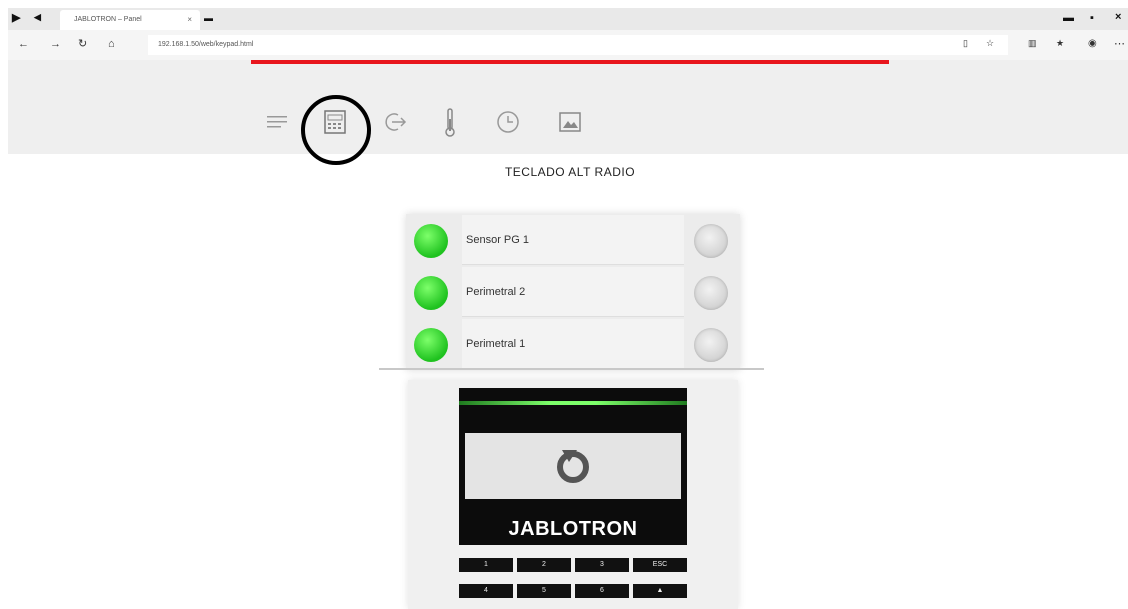  Describe the element at coordinates (544, 565) in the screenshot. I see `key-2: 2` at that location.